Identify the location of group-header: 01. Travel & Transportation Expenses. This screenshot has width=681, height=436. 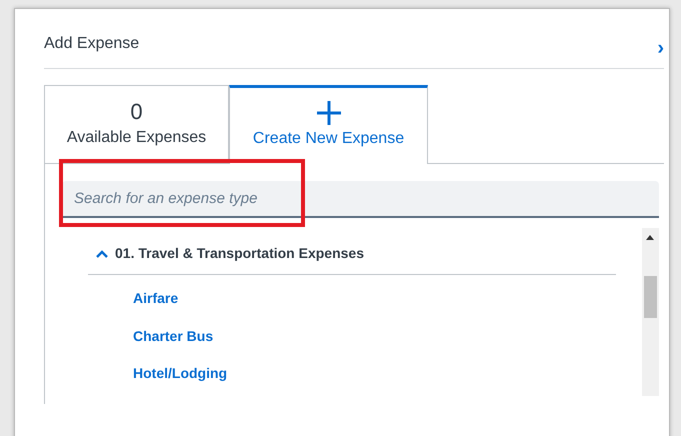
(352, 259).